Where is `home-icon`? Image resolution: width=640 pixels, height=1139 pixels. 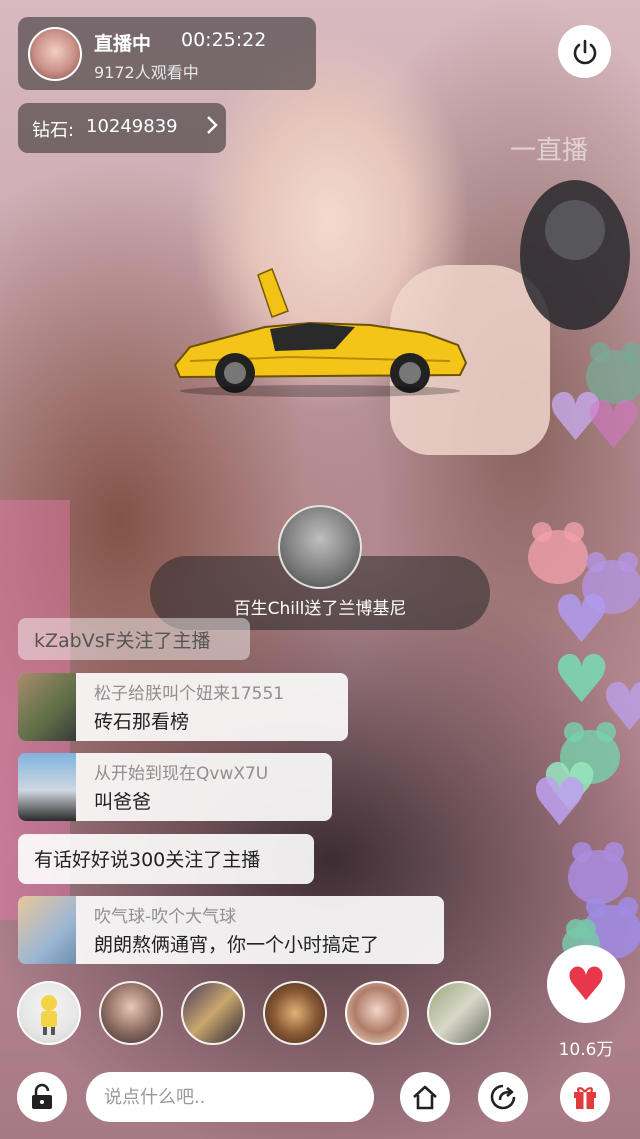
home-icon is located at coordinates (425, 1097).